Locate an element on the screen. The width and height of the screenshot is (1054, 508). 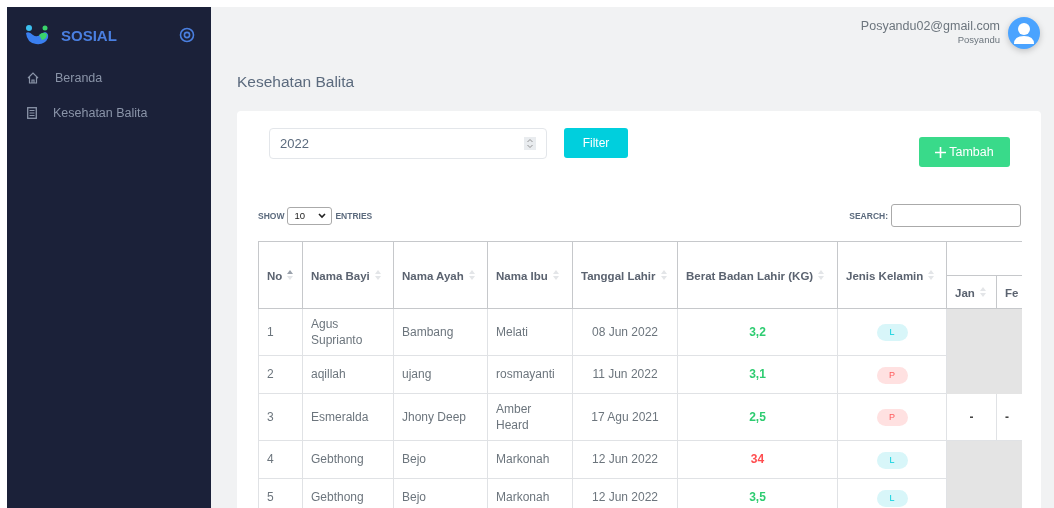
user-email: Posyandu02@gmail.com is located at coordinates (930, 26).